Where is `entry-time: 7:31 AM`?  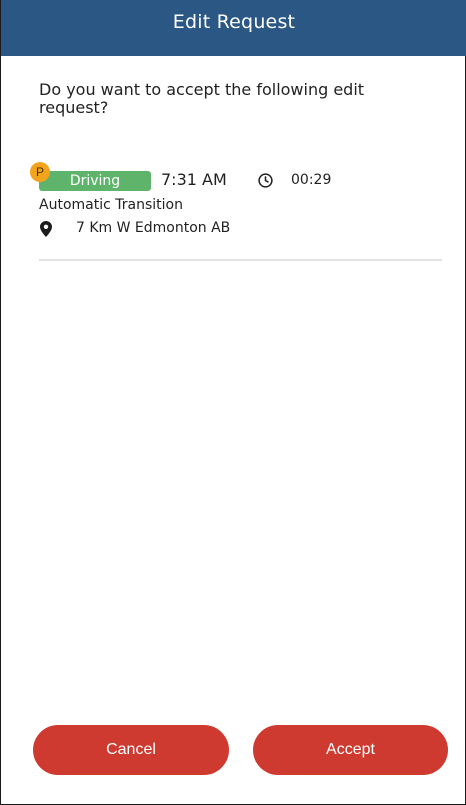 entry-time: 7:31 AM is located at coordinates (194, 179).